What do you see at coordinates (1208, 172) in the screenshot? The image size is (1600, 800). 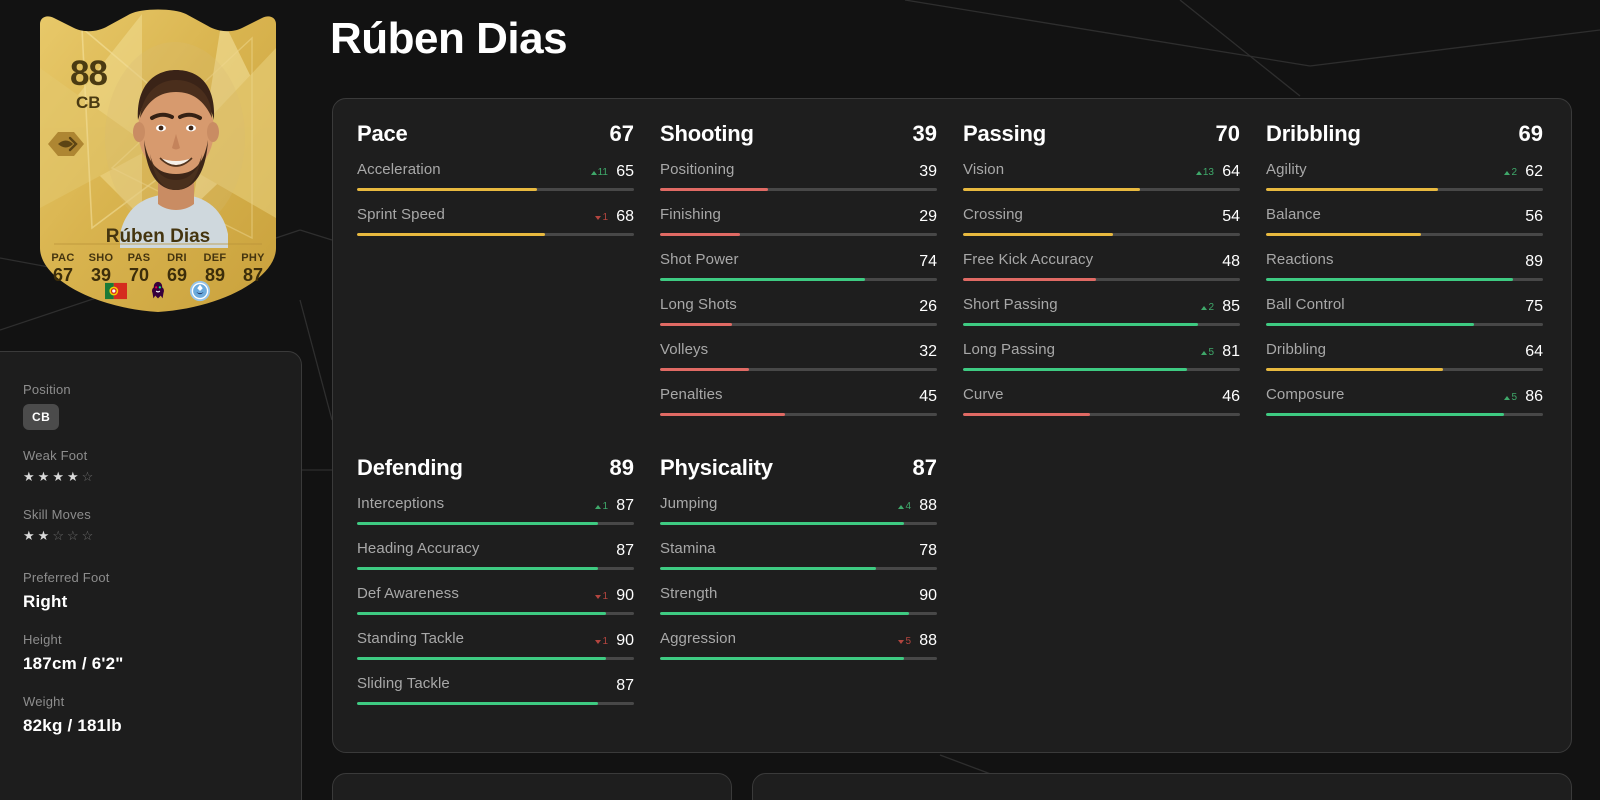 I see `modifier-value: 13` at bounding box center [1208, 172].